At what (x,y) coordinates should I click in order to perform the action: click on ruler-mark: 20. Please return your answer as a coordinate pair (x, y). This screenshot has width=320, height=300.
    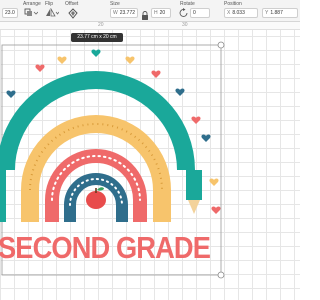
    Looking at the image, I should click on (101, 25).